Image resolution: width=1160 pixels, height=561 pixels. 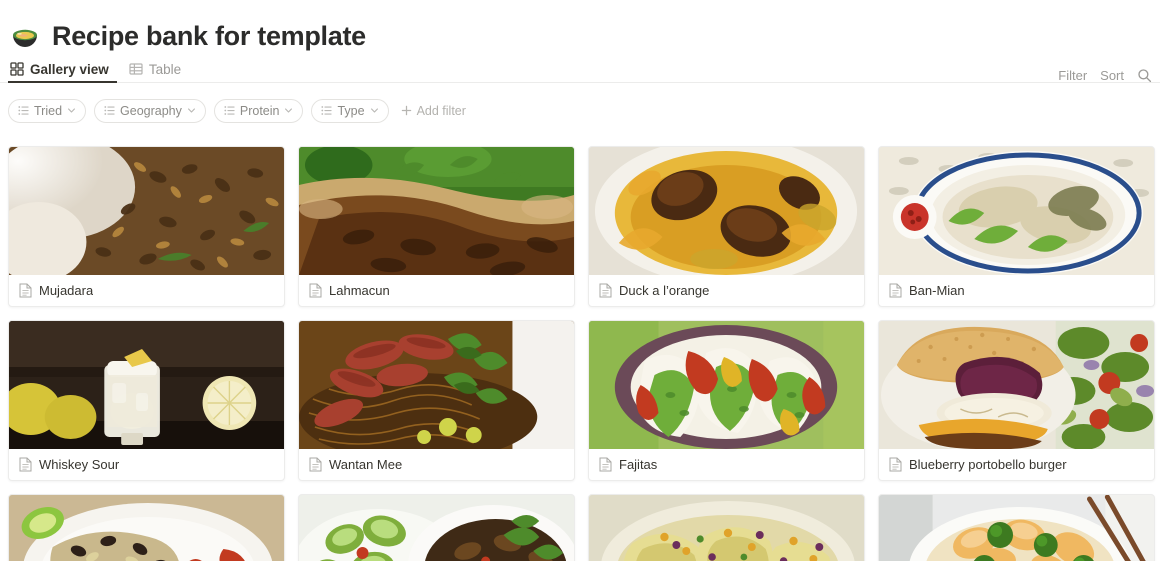 I want to click on table-grid-icon, so click(x=136, y=69).